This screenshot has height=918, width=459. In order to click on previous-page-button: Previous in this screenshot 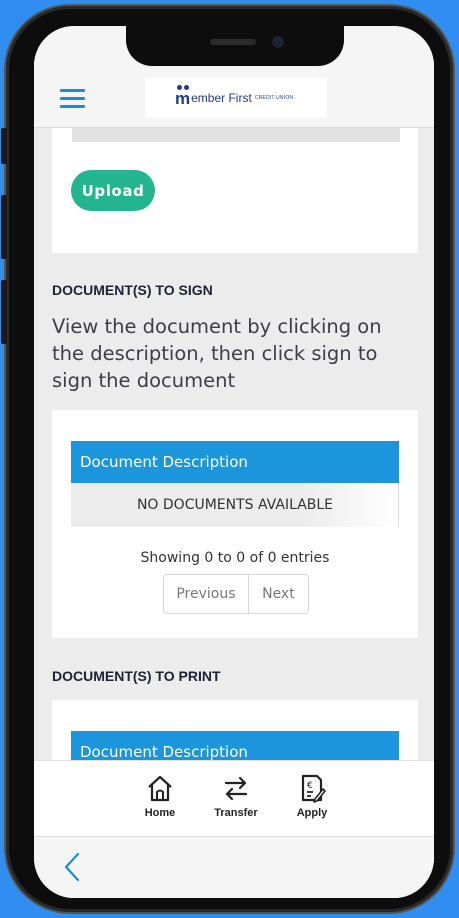, I will do `click(206, 594)`.